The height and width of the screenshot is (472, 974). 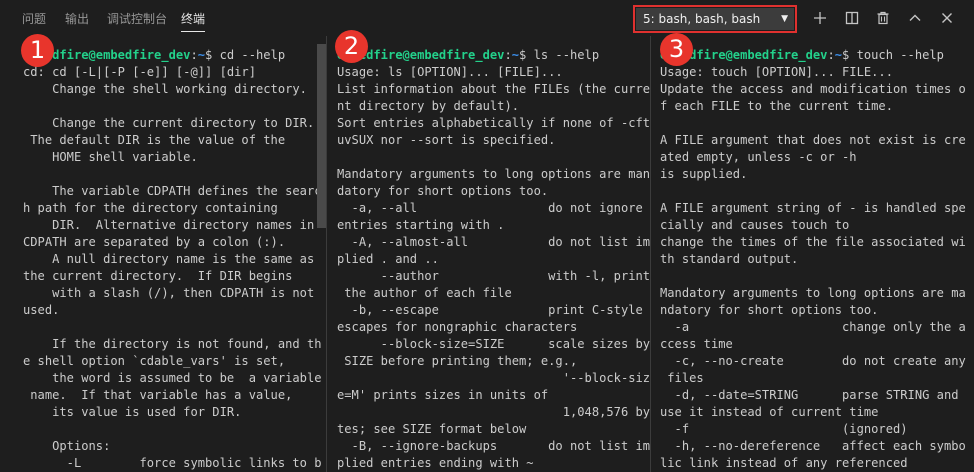 I want to click on chevron-up-icon, so click(x=915, y=17).